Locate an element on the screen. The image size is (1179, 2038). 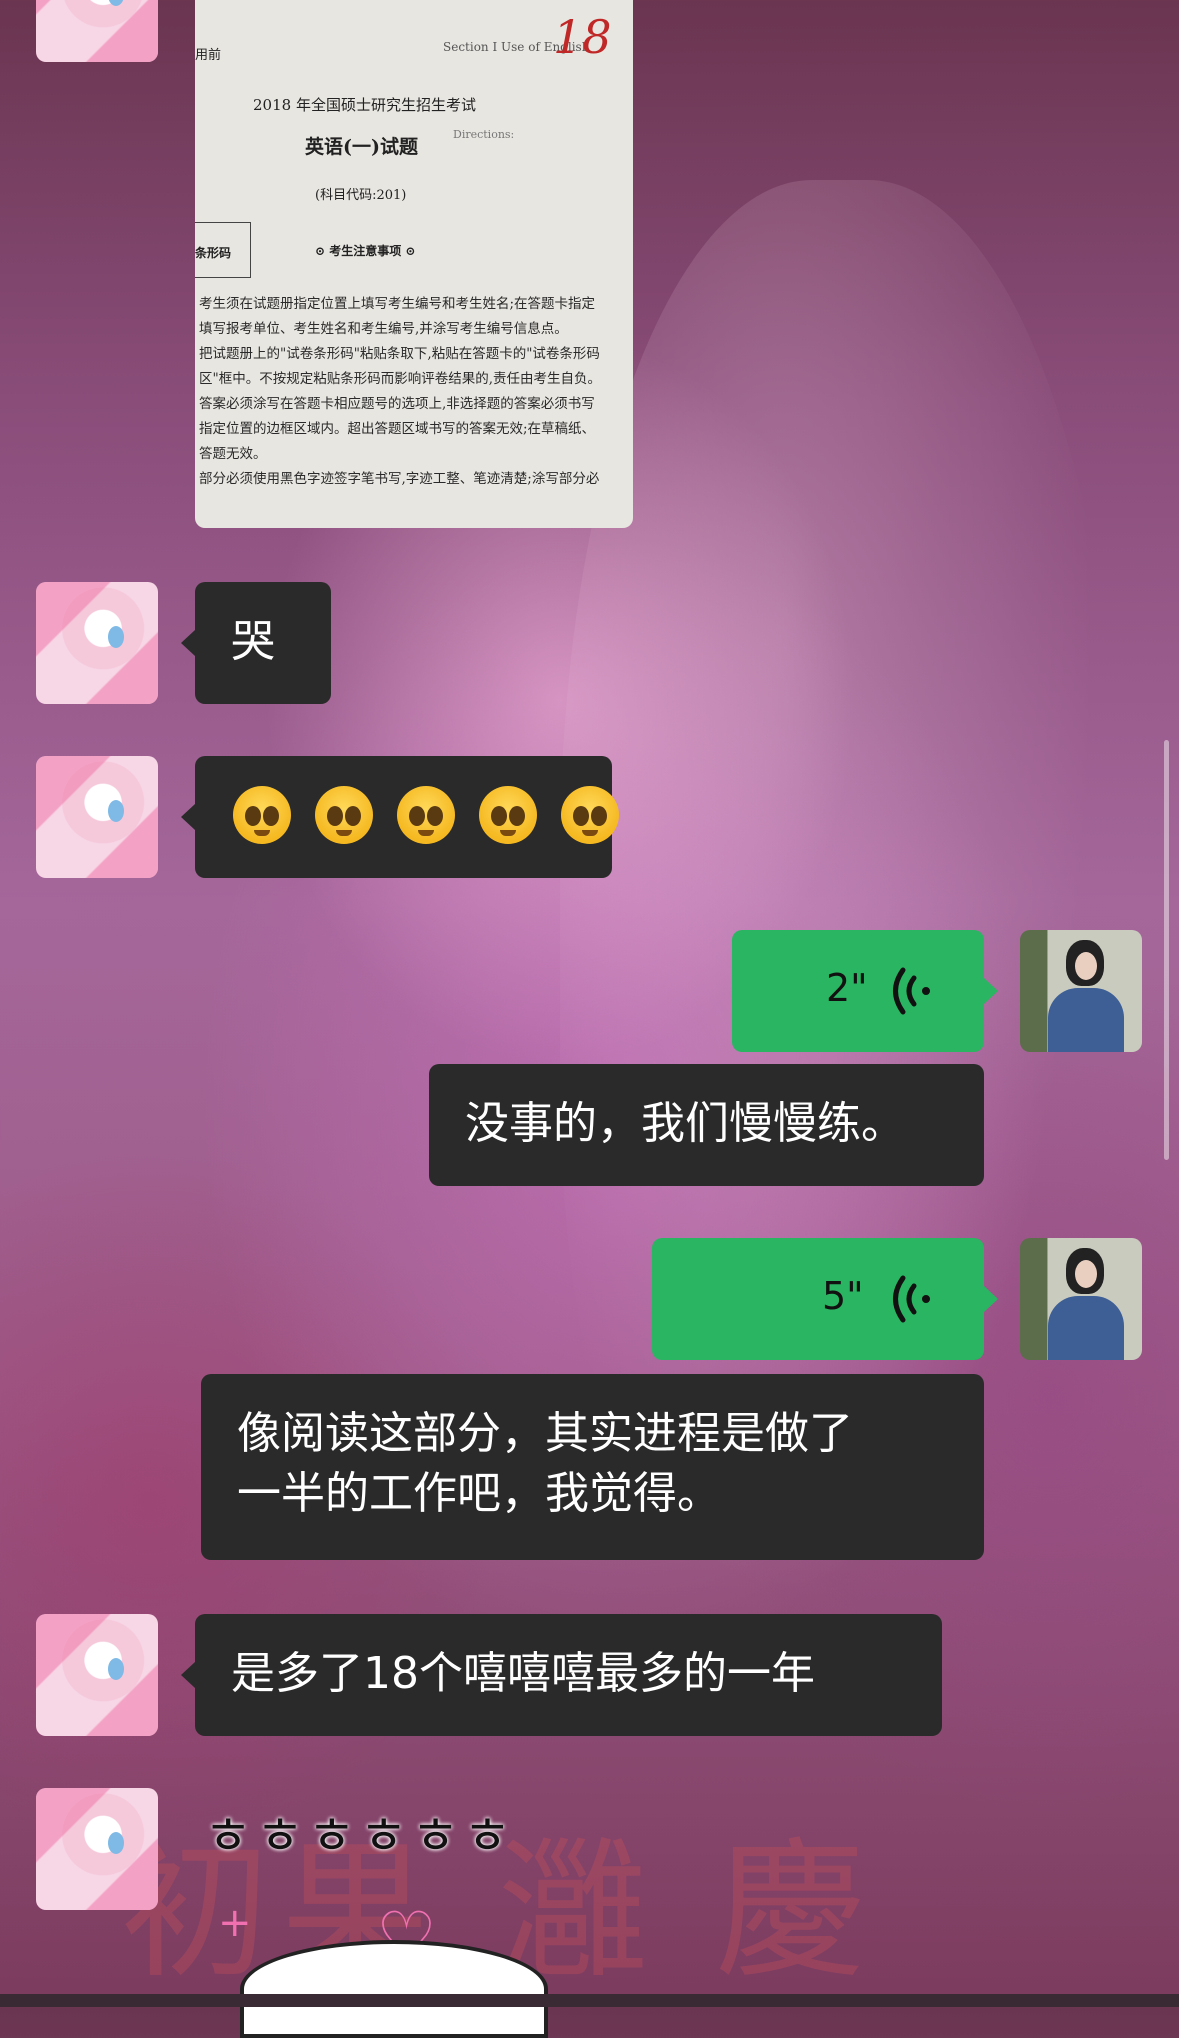
exam-barcode-box is located at coordinates (223, 250).